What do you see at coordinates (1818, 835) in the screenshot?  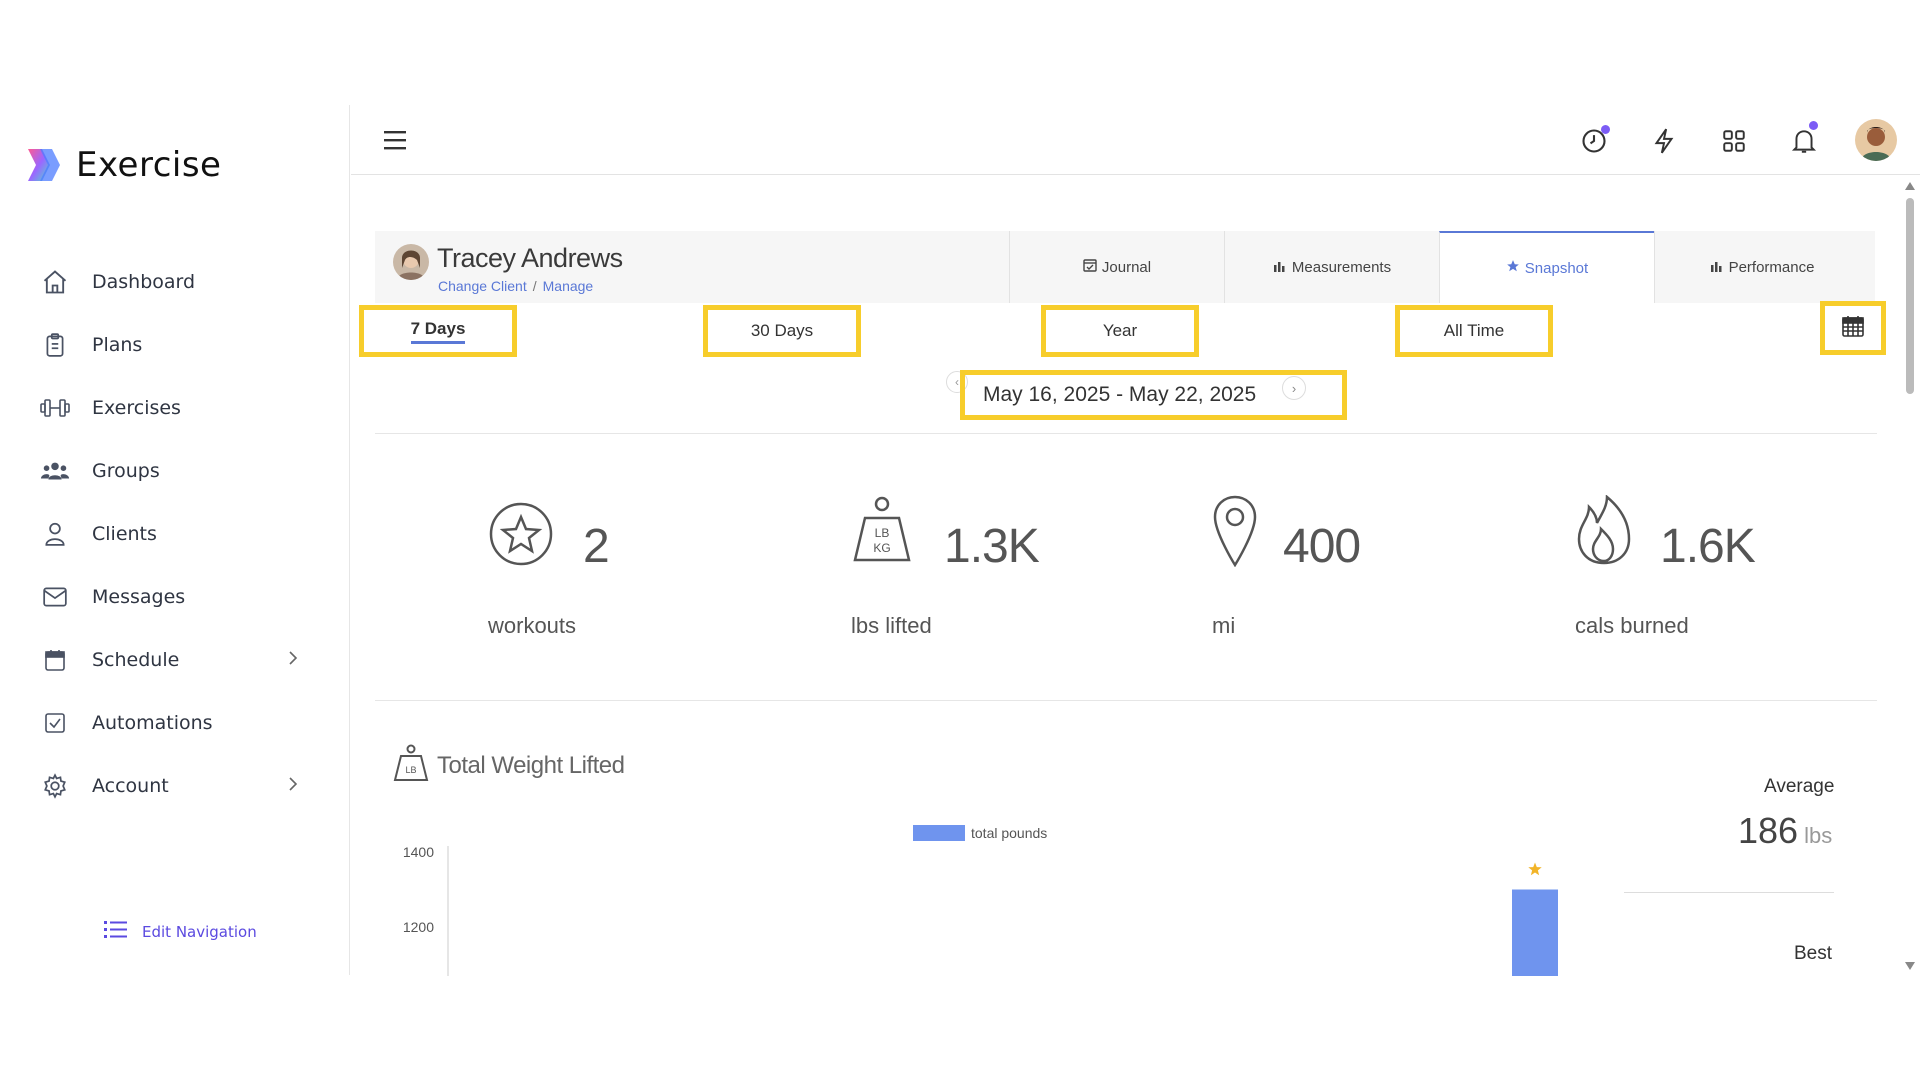 I see `average-unit: lbs` at bounding box center [1818, 835].